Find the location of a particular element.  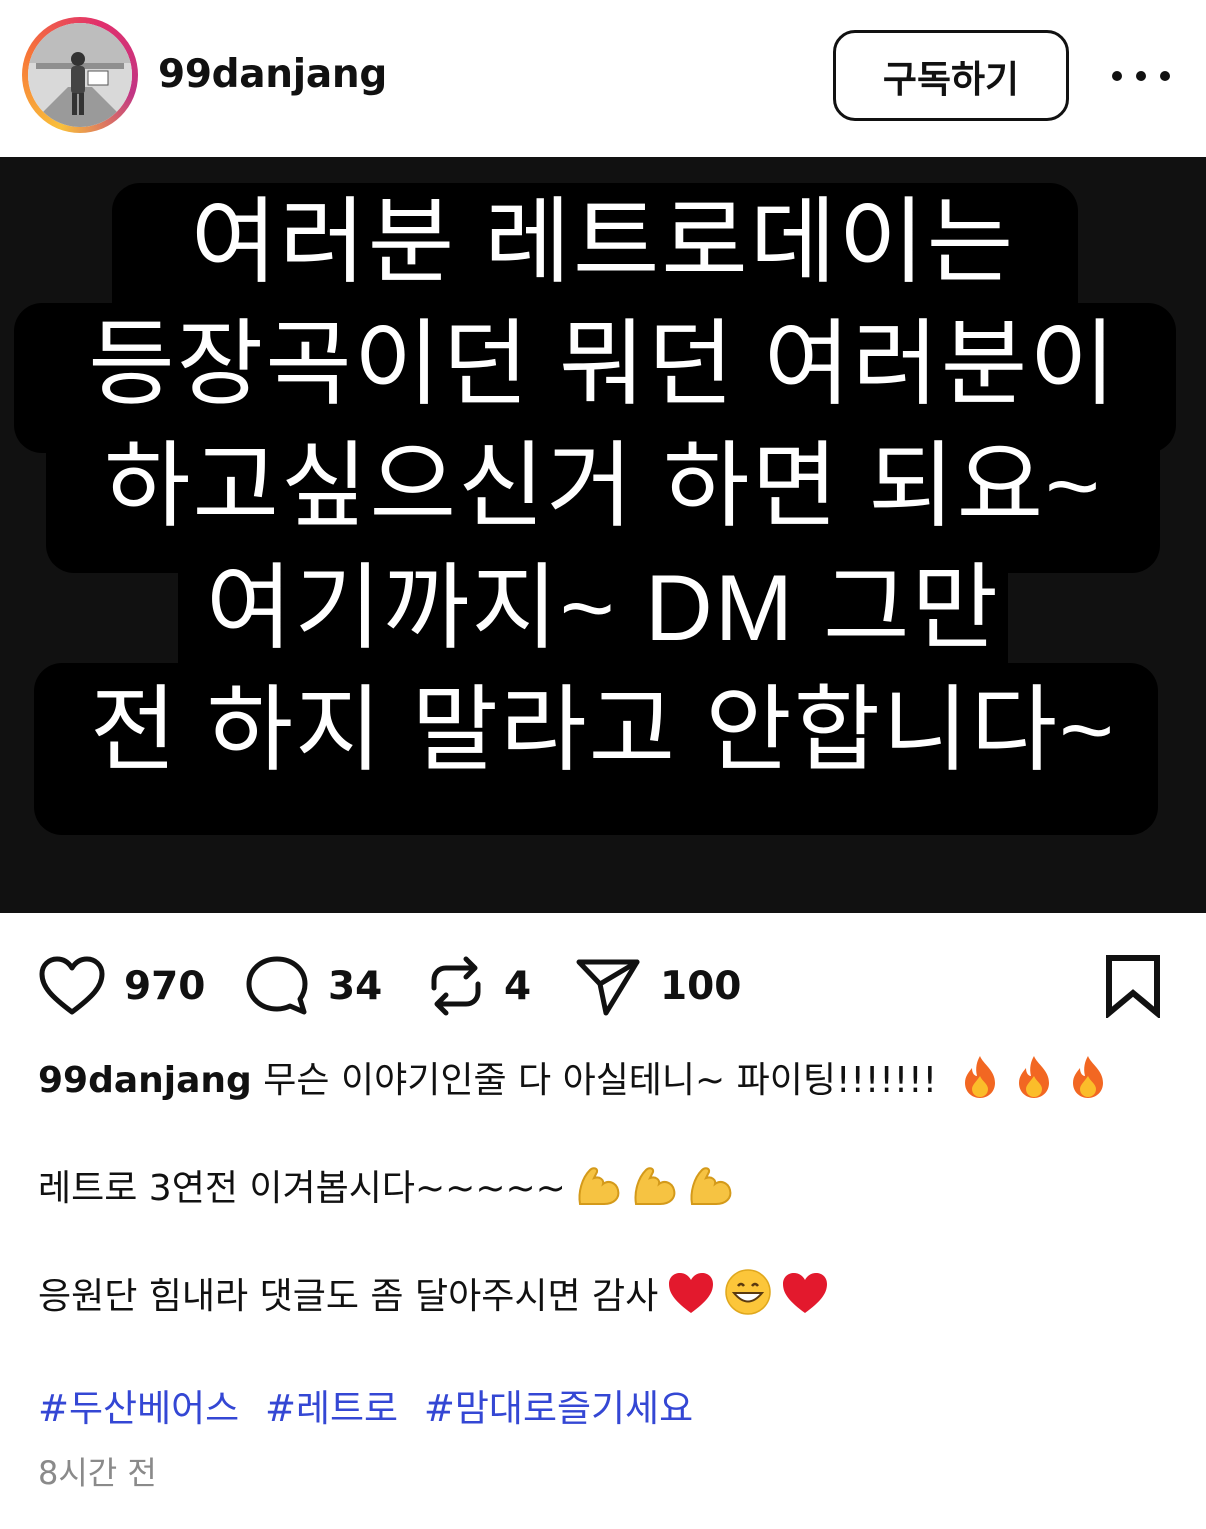

repost-count: 4 is located at coordinates (518, 986).